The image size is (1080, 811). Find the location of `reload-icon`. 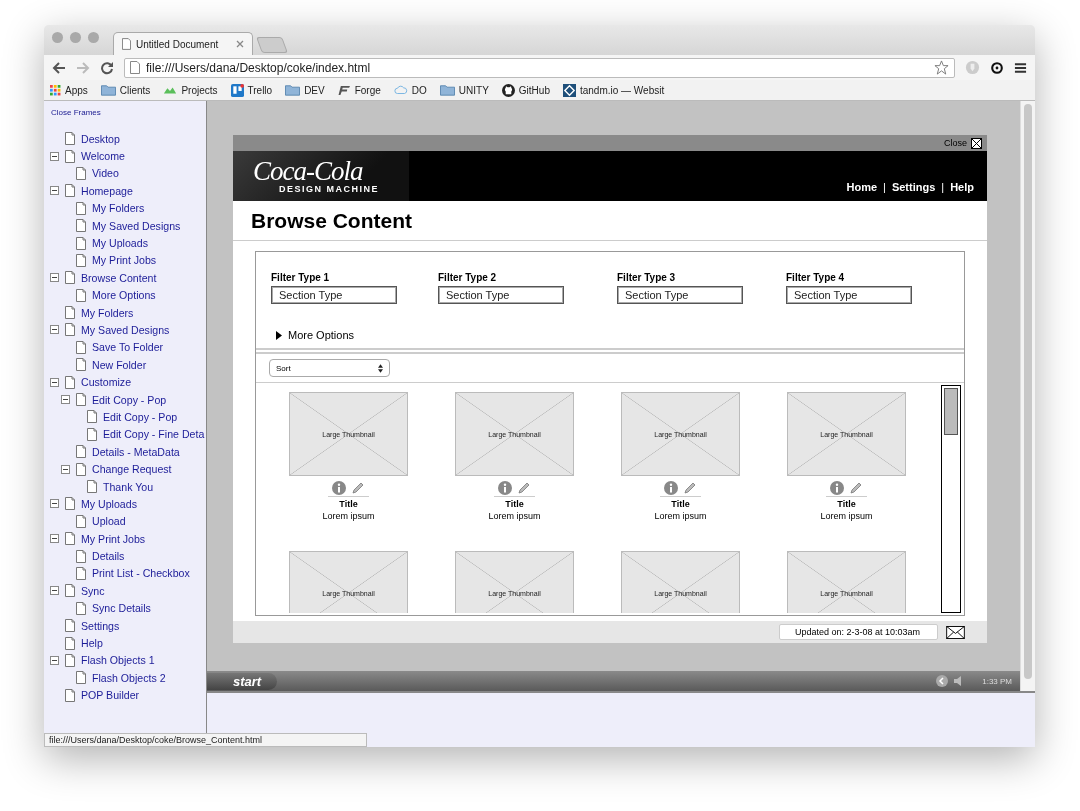

reload-icon is located at coordinates (107, 67).